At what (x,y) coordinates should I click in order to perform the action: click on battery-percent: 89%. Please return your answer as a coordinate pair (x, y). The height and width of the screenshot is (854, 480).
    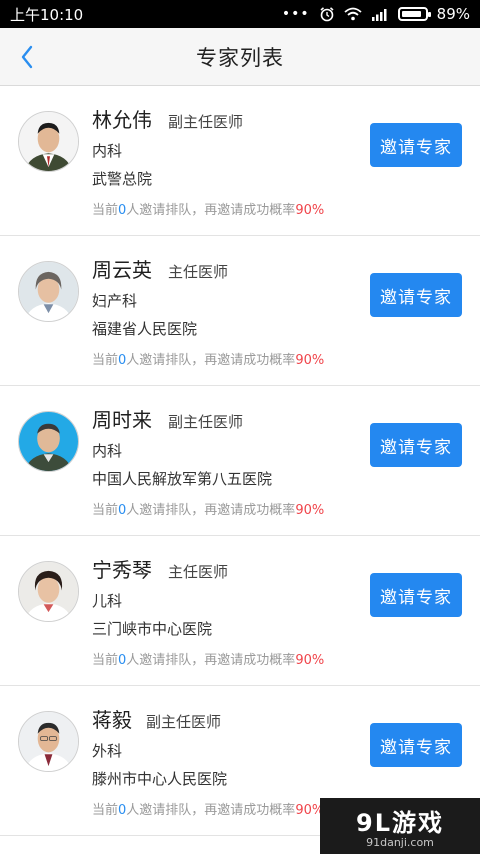
    Looking at the image, I should click on (453, 14).